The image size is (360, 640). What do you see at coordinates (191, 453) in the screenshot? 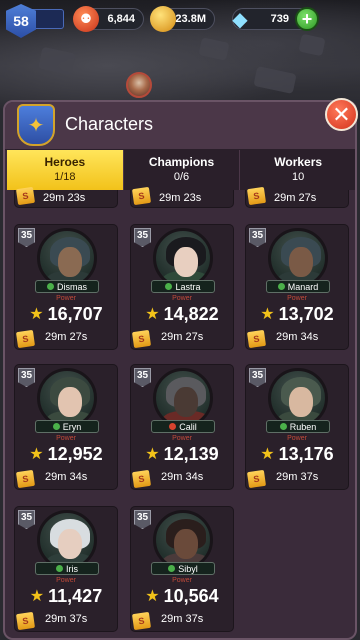
I see `hero-power: 12,139` at bounding box center [191, 453].